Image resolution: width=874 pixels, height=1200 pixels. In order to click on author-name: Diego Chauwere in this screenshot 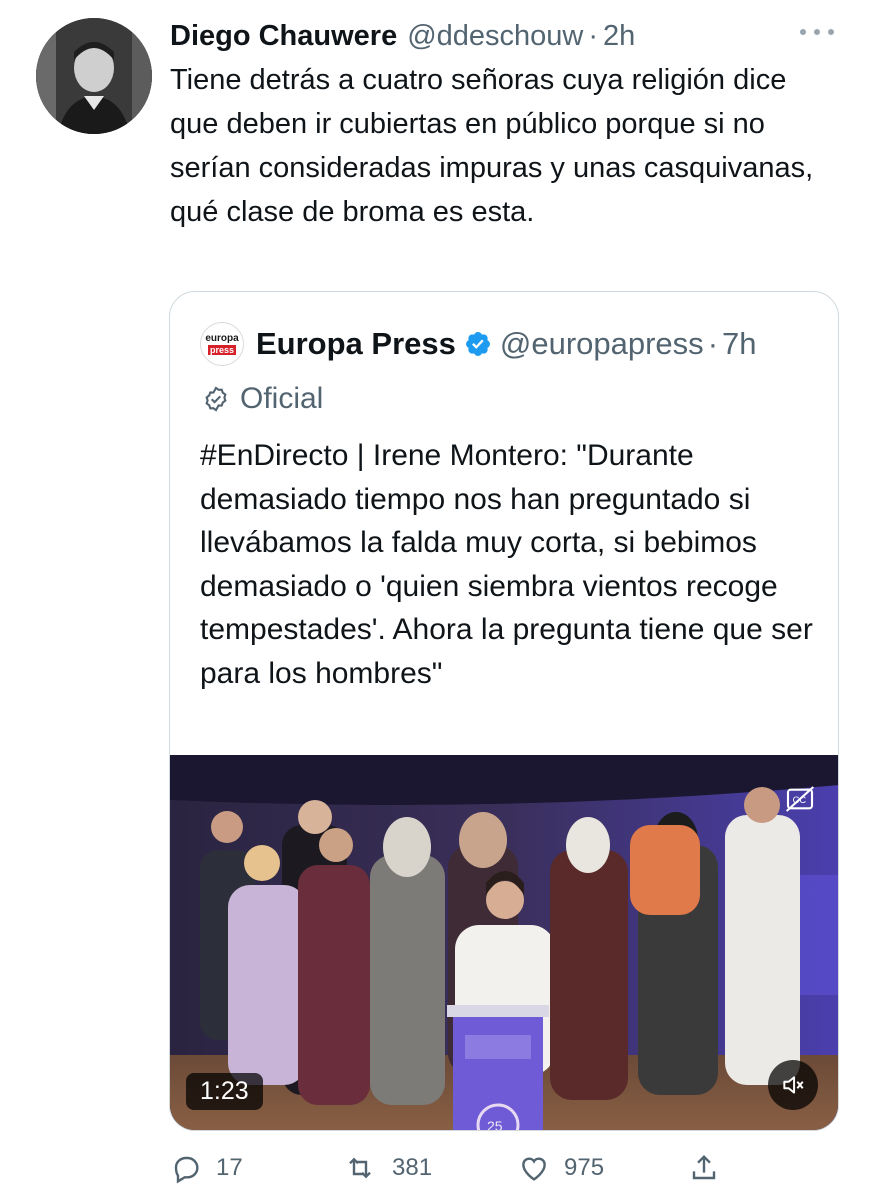, I will do `click(283, 36)`.